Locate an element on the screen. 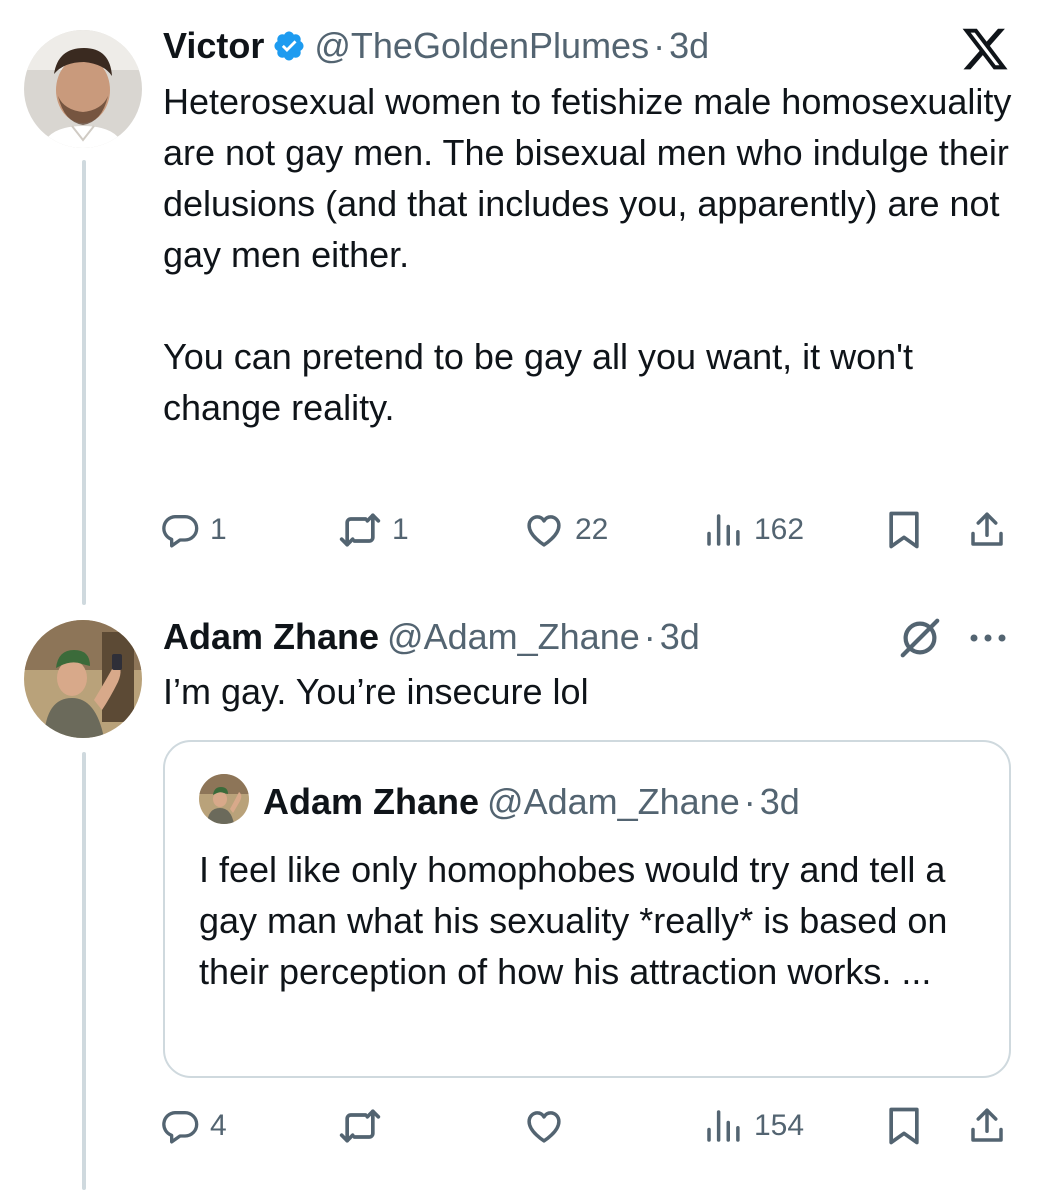 The height and width of the screenshot is (1200, 1037). retweet-button: 1 is located at coordinates (373, 530).